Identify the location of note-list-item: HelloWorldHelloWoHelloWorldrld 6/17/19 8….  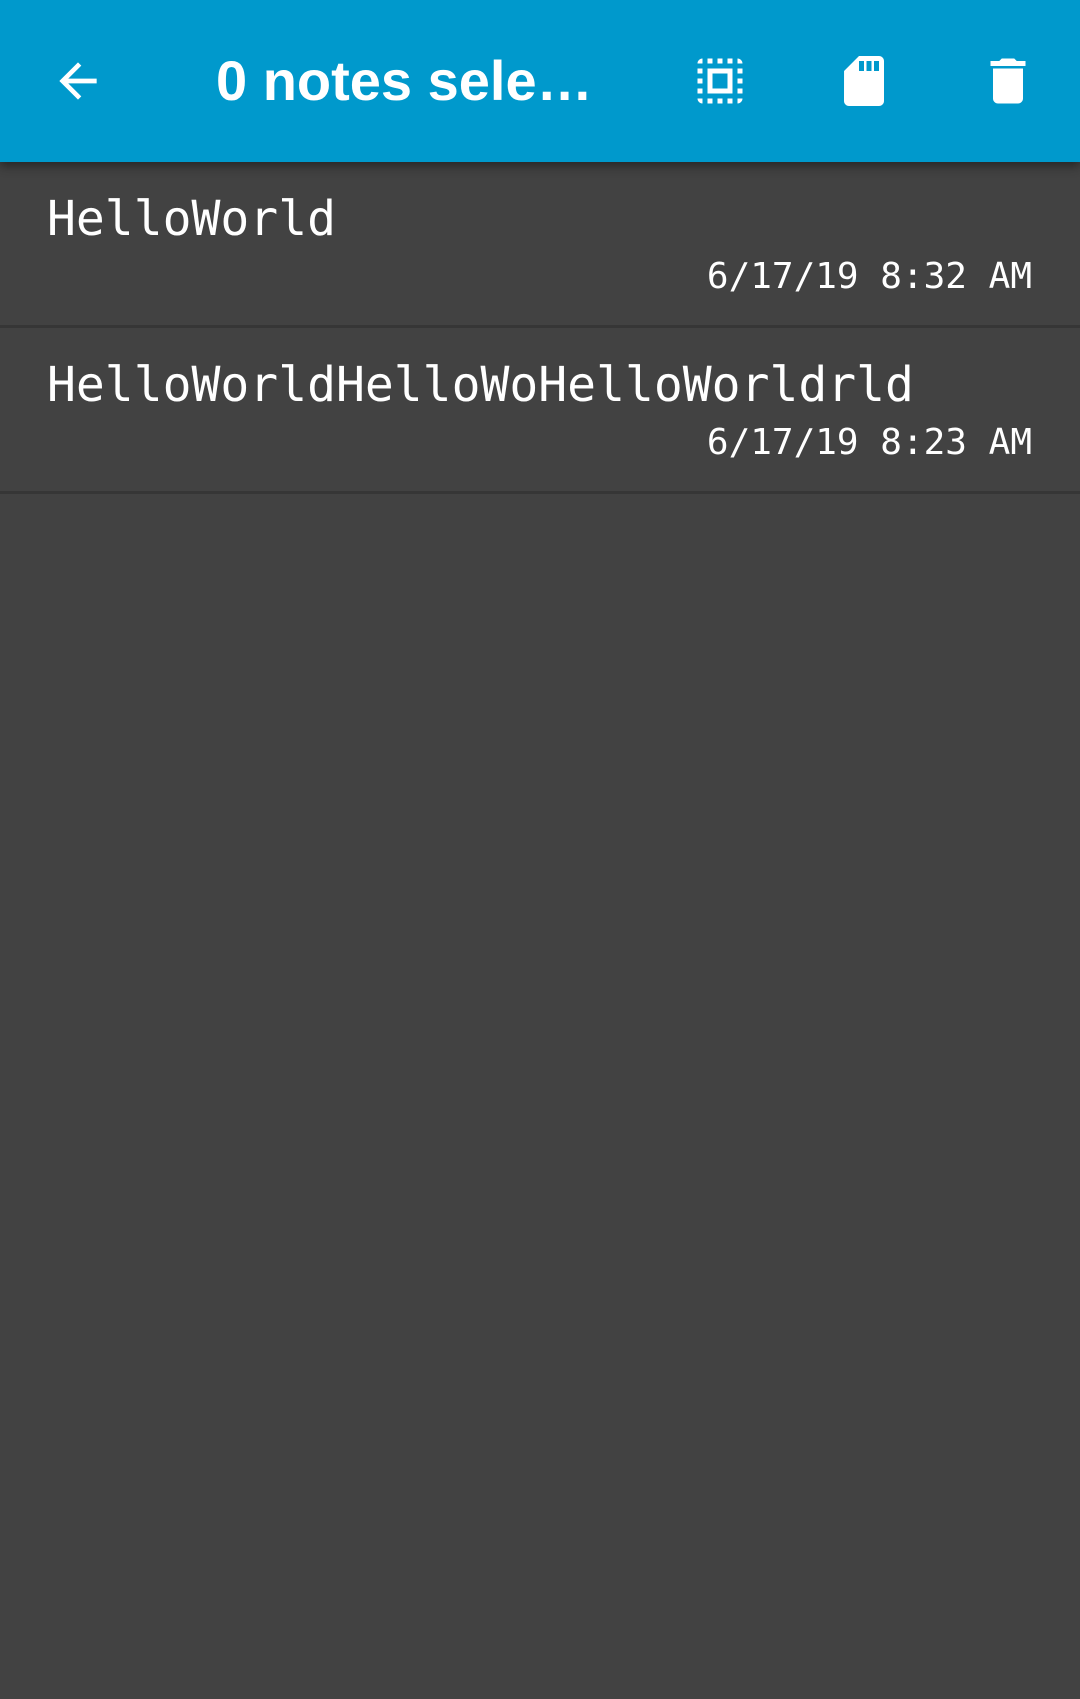
(540, 411).